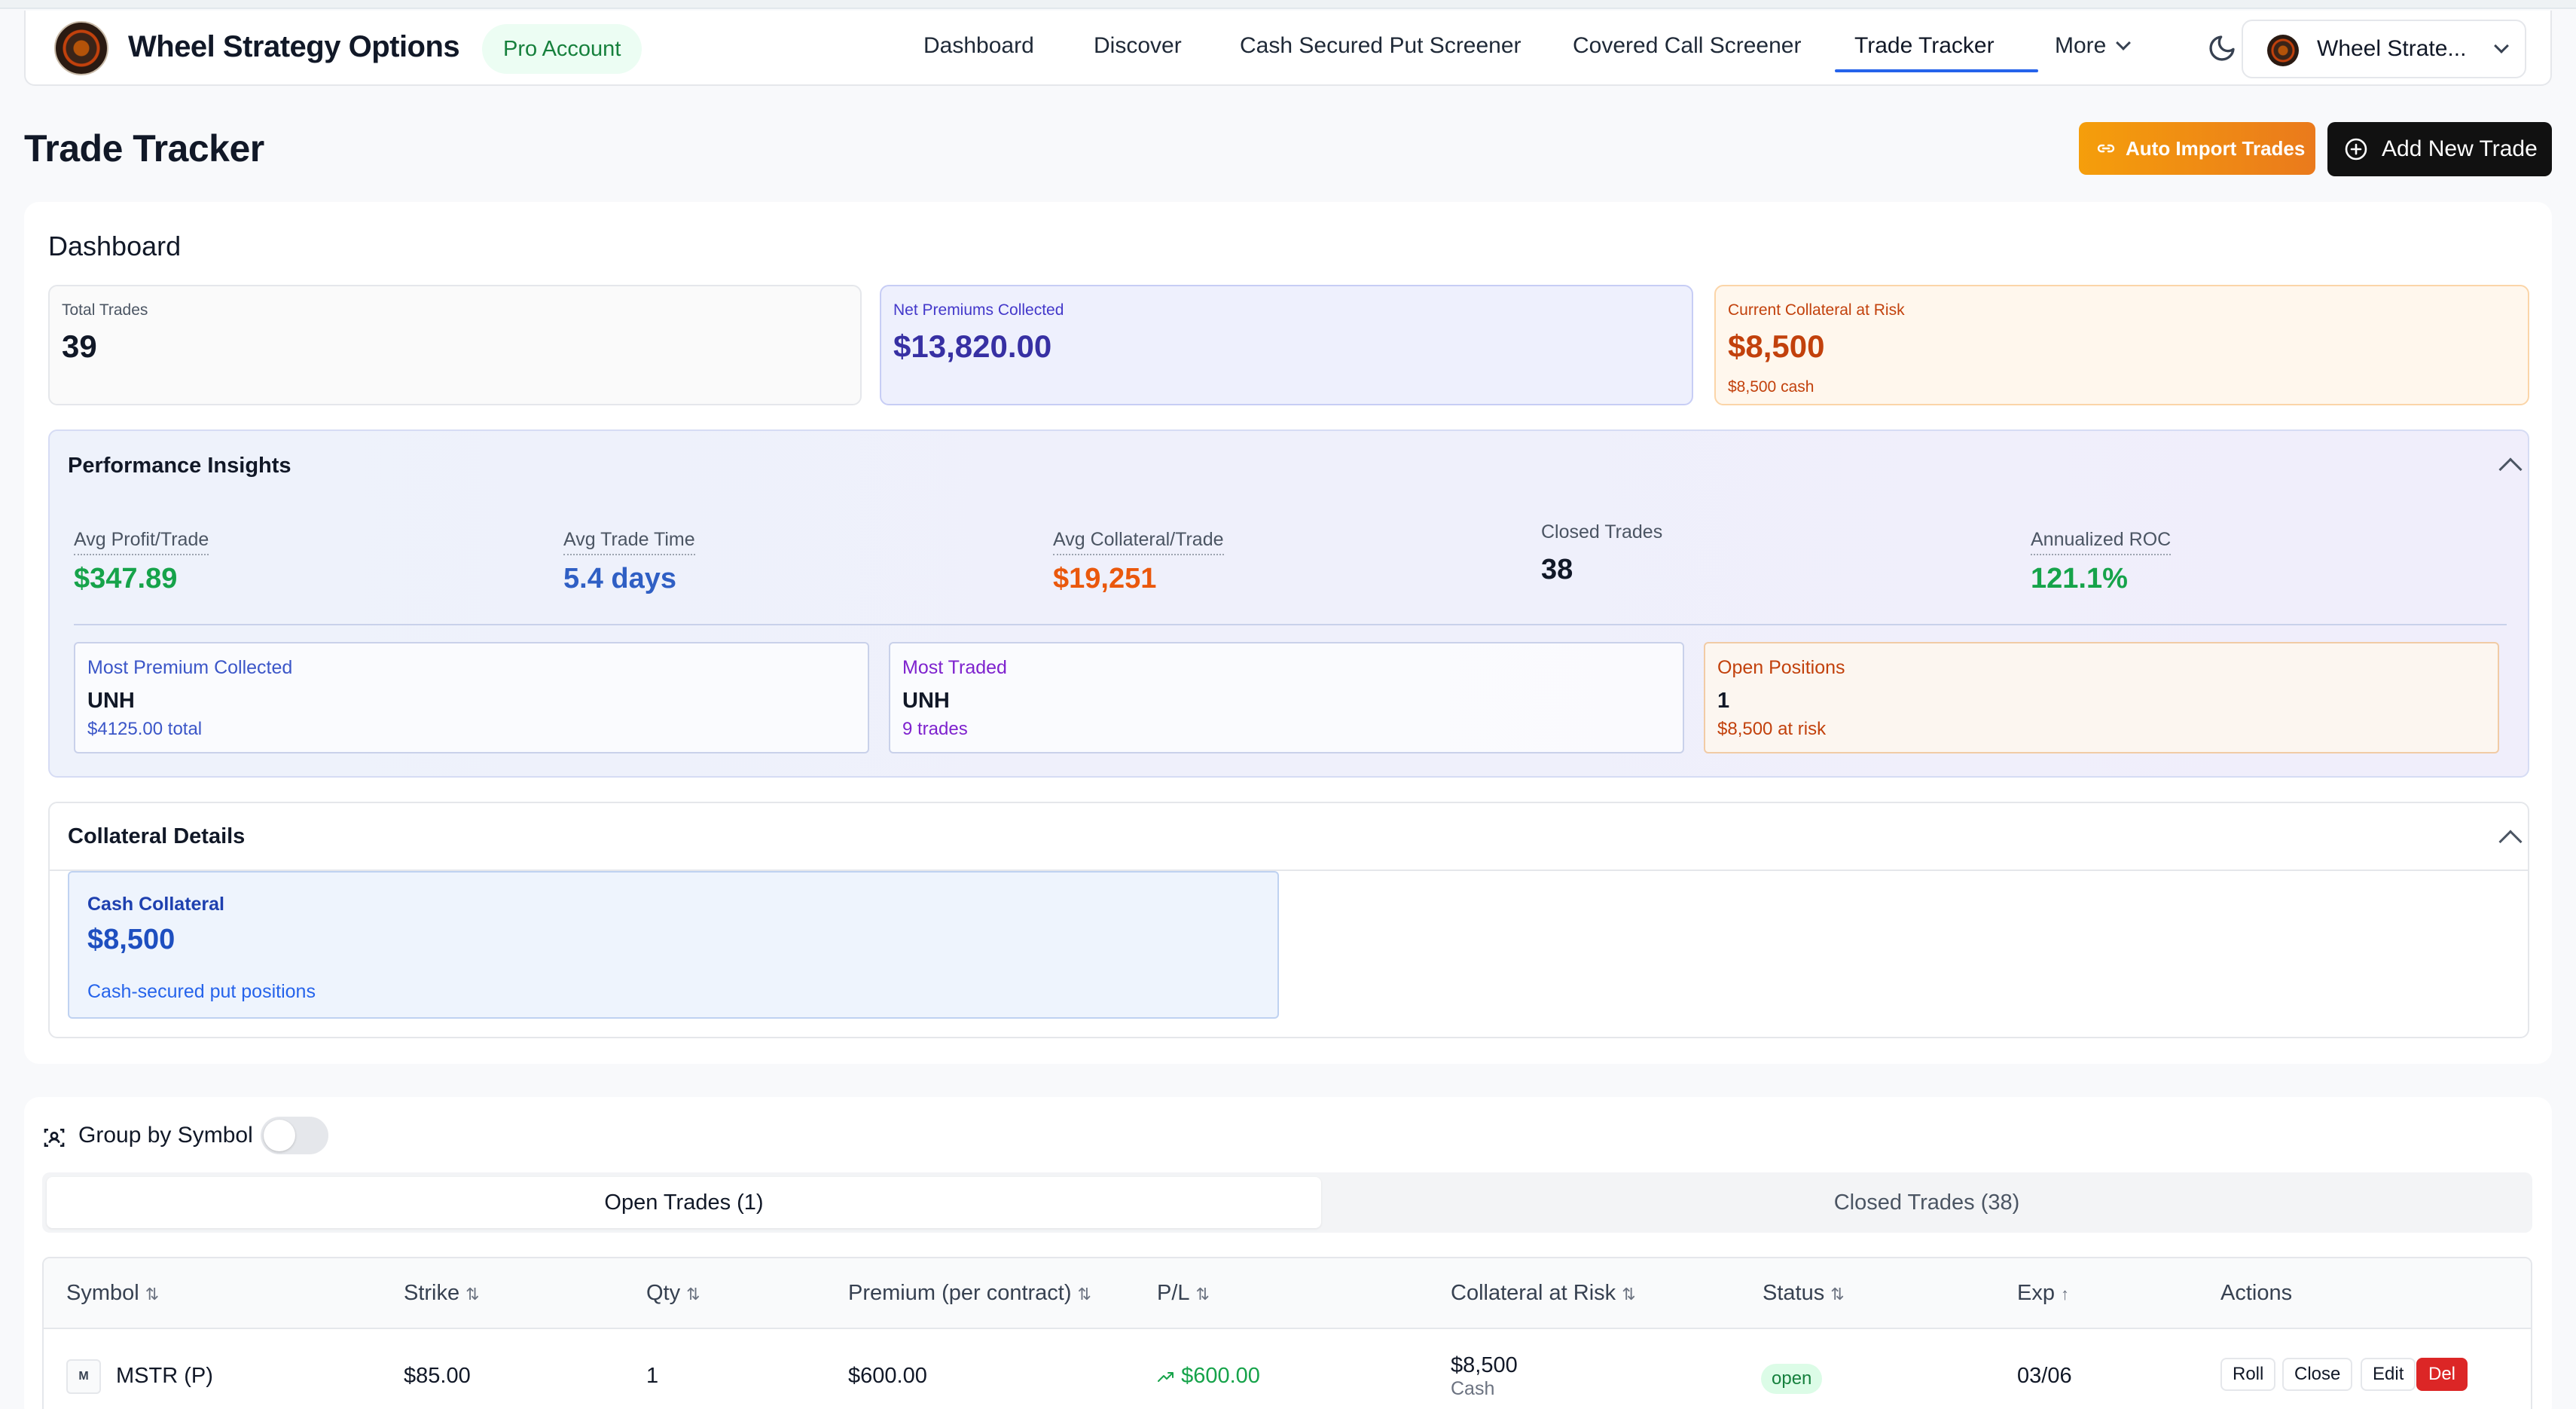 The height and width of the screenshot is (1409, 2576). Describe the element at coordinates (180, 466) in the screenshot. I see `performance-insights-title: Performance Insights` at that location.